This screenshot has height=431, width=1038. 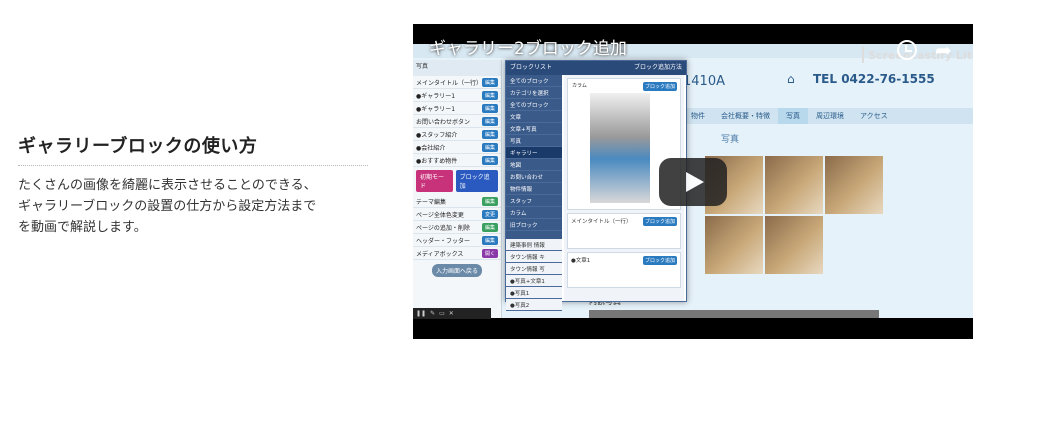 What do you see at coordinates (167, 185) in the screenshot?
I see `description-line: たくさんの画像を綺麗に表示させることのできる、` at bounding box center [167, 185].